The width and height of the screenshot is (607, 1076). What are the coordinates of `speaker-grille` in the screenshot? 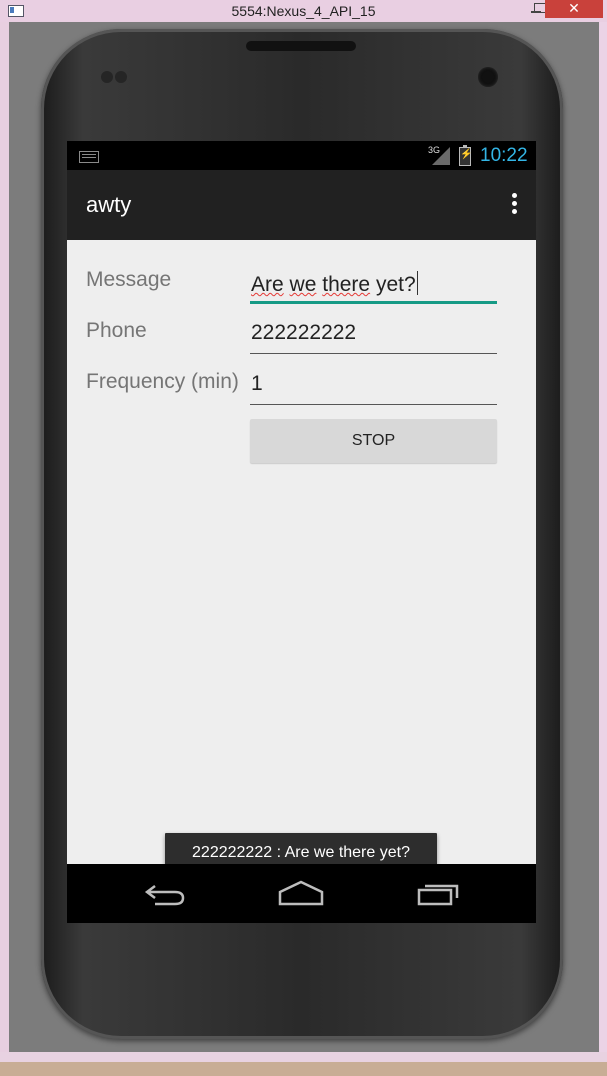 It's located at (301, 46).